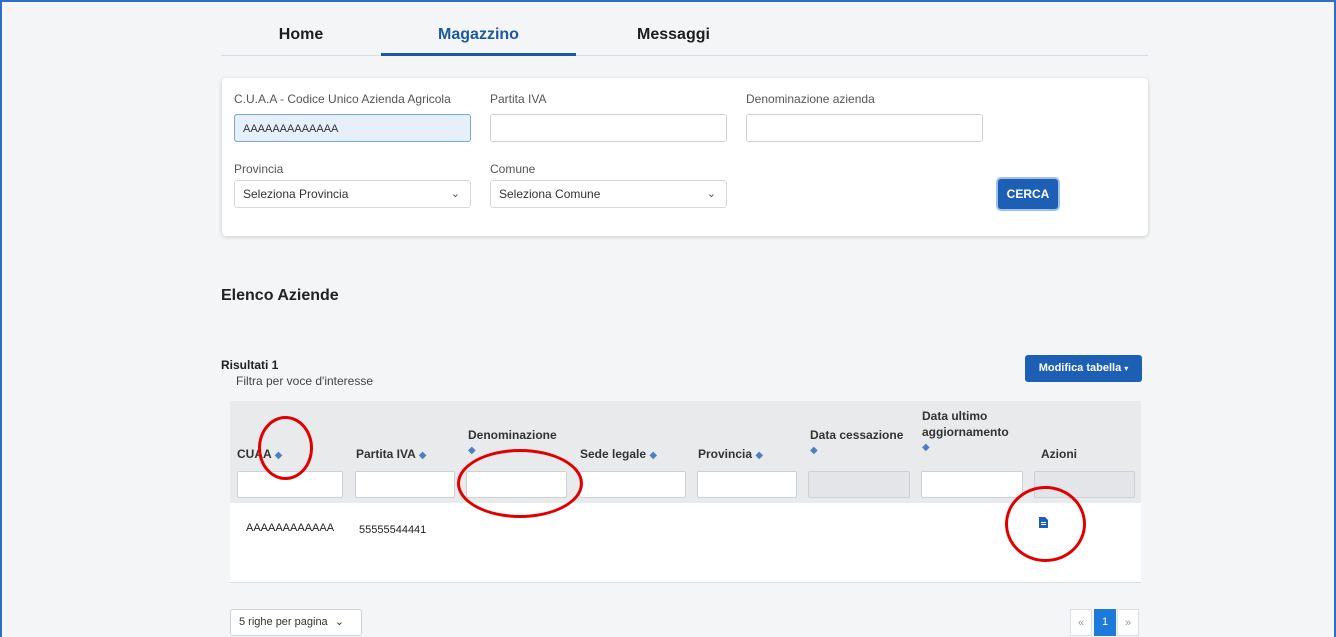 The width and height of the screenshot is (1336, 637). I want to click on provincia-label: Provincia, so click(259, 169).